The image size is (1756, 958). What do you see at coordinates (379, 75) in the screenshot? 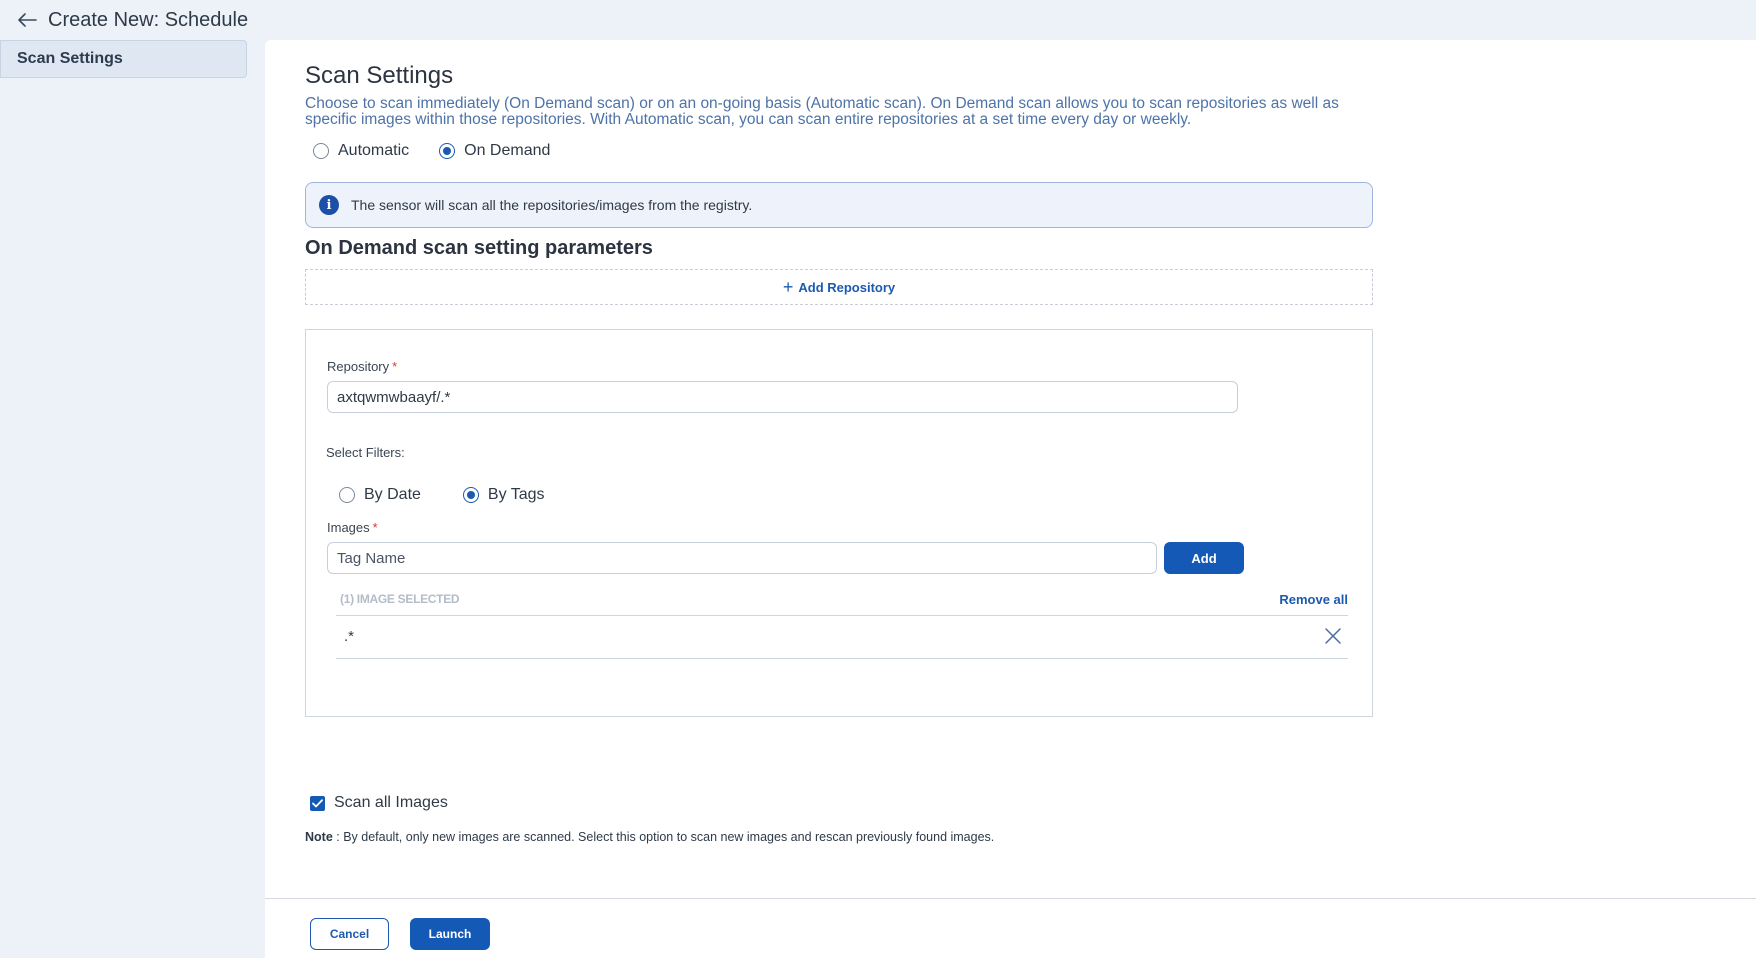
I see `section-title: Scan Settings` at bounding box center [379, 75].